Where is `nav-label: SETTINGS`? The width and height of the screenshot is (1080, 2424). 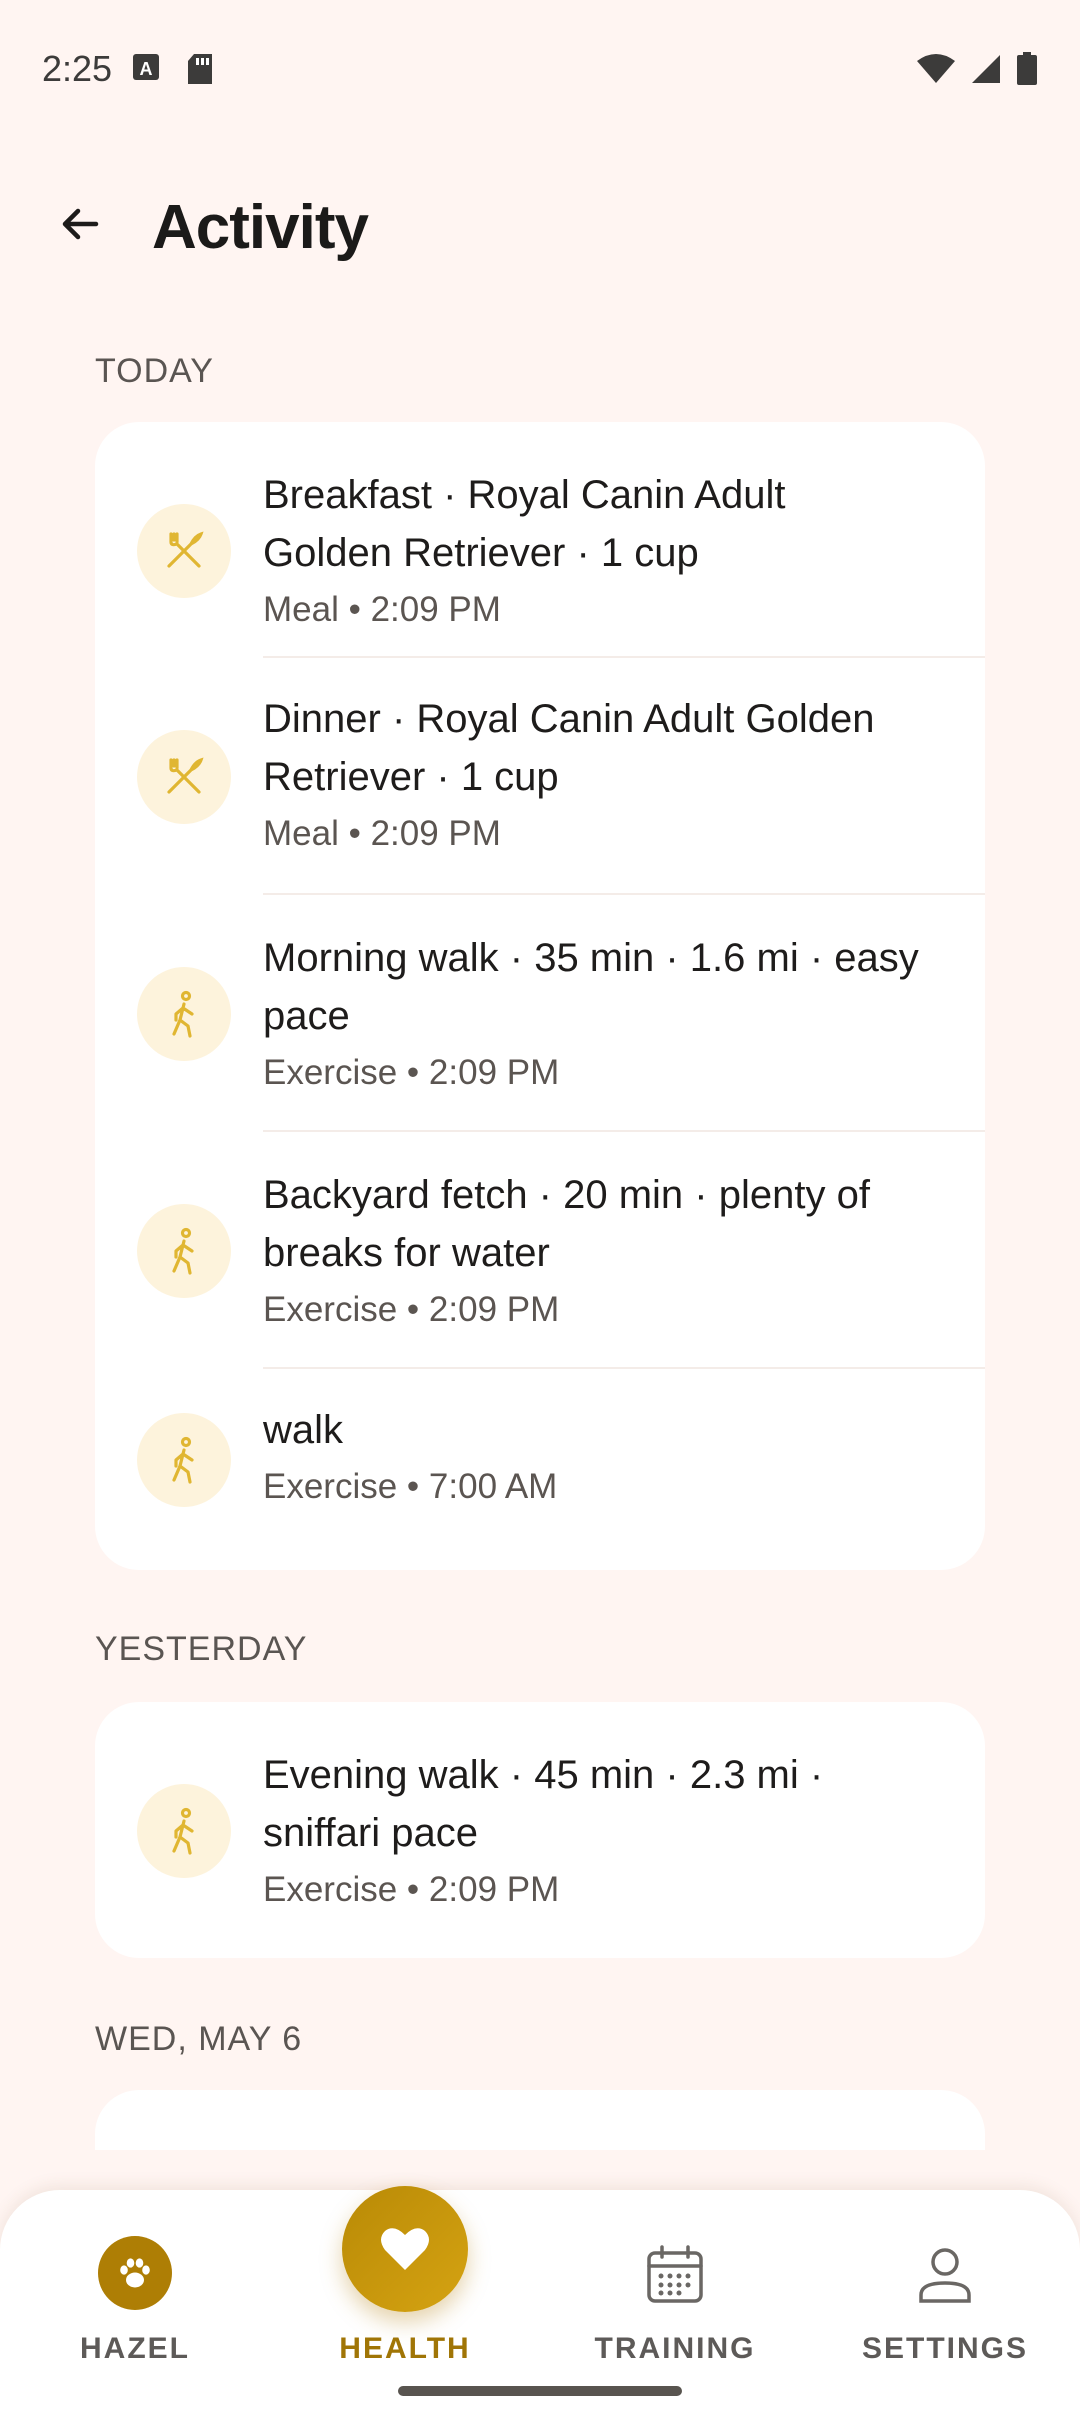
nav-label: SETTINGS is located at coordinates (944, 2348).